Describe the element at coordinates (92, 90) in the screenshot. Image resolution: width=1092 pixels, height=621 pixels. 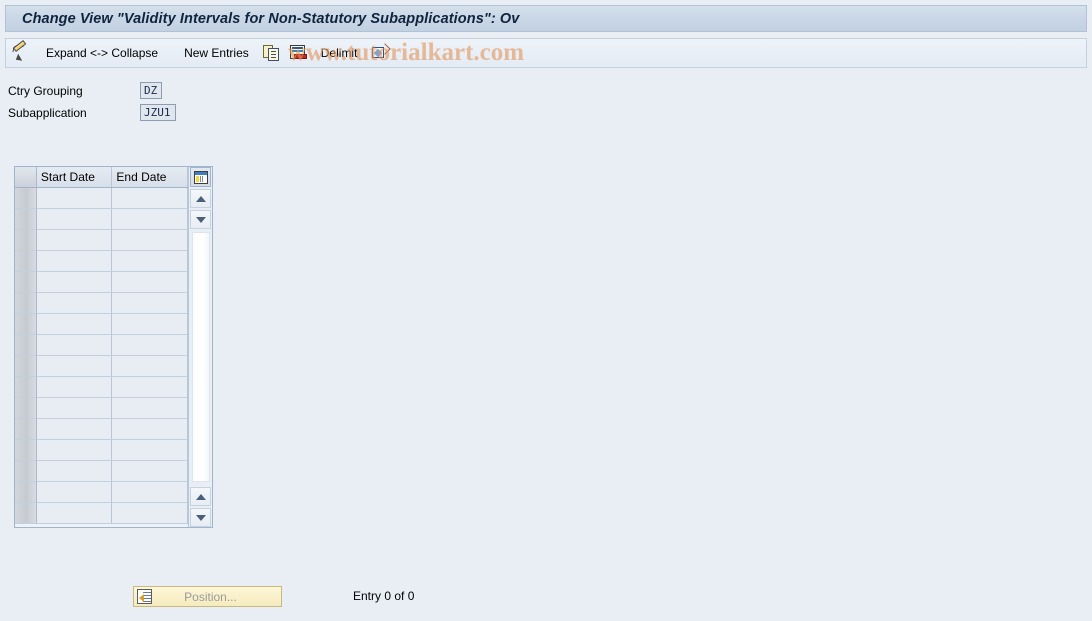
I see `field-row-ctry-grouping: Ctry Grouping DZ` at that location.